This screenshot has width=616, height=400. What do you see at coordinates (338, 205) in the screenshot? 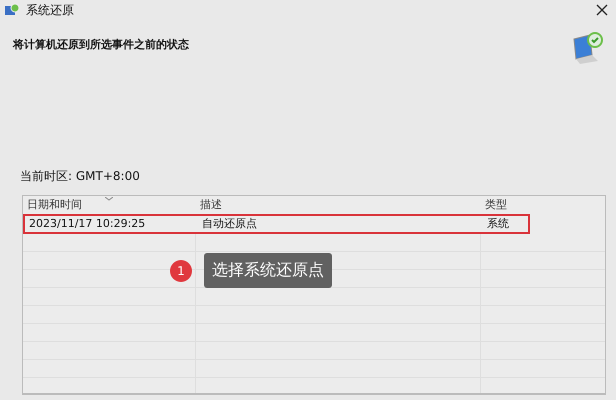
I see `column-header: 描述` at bounding box center [338, 205].